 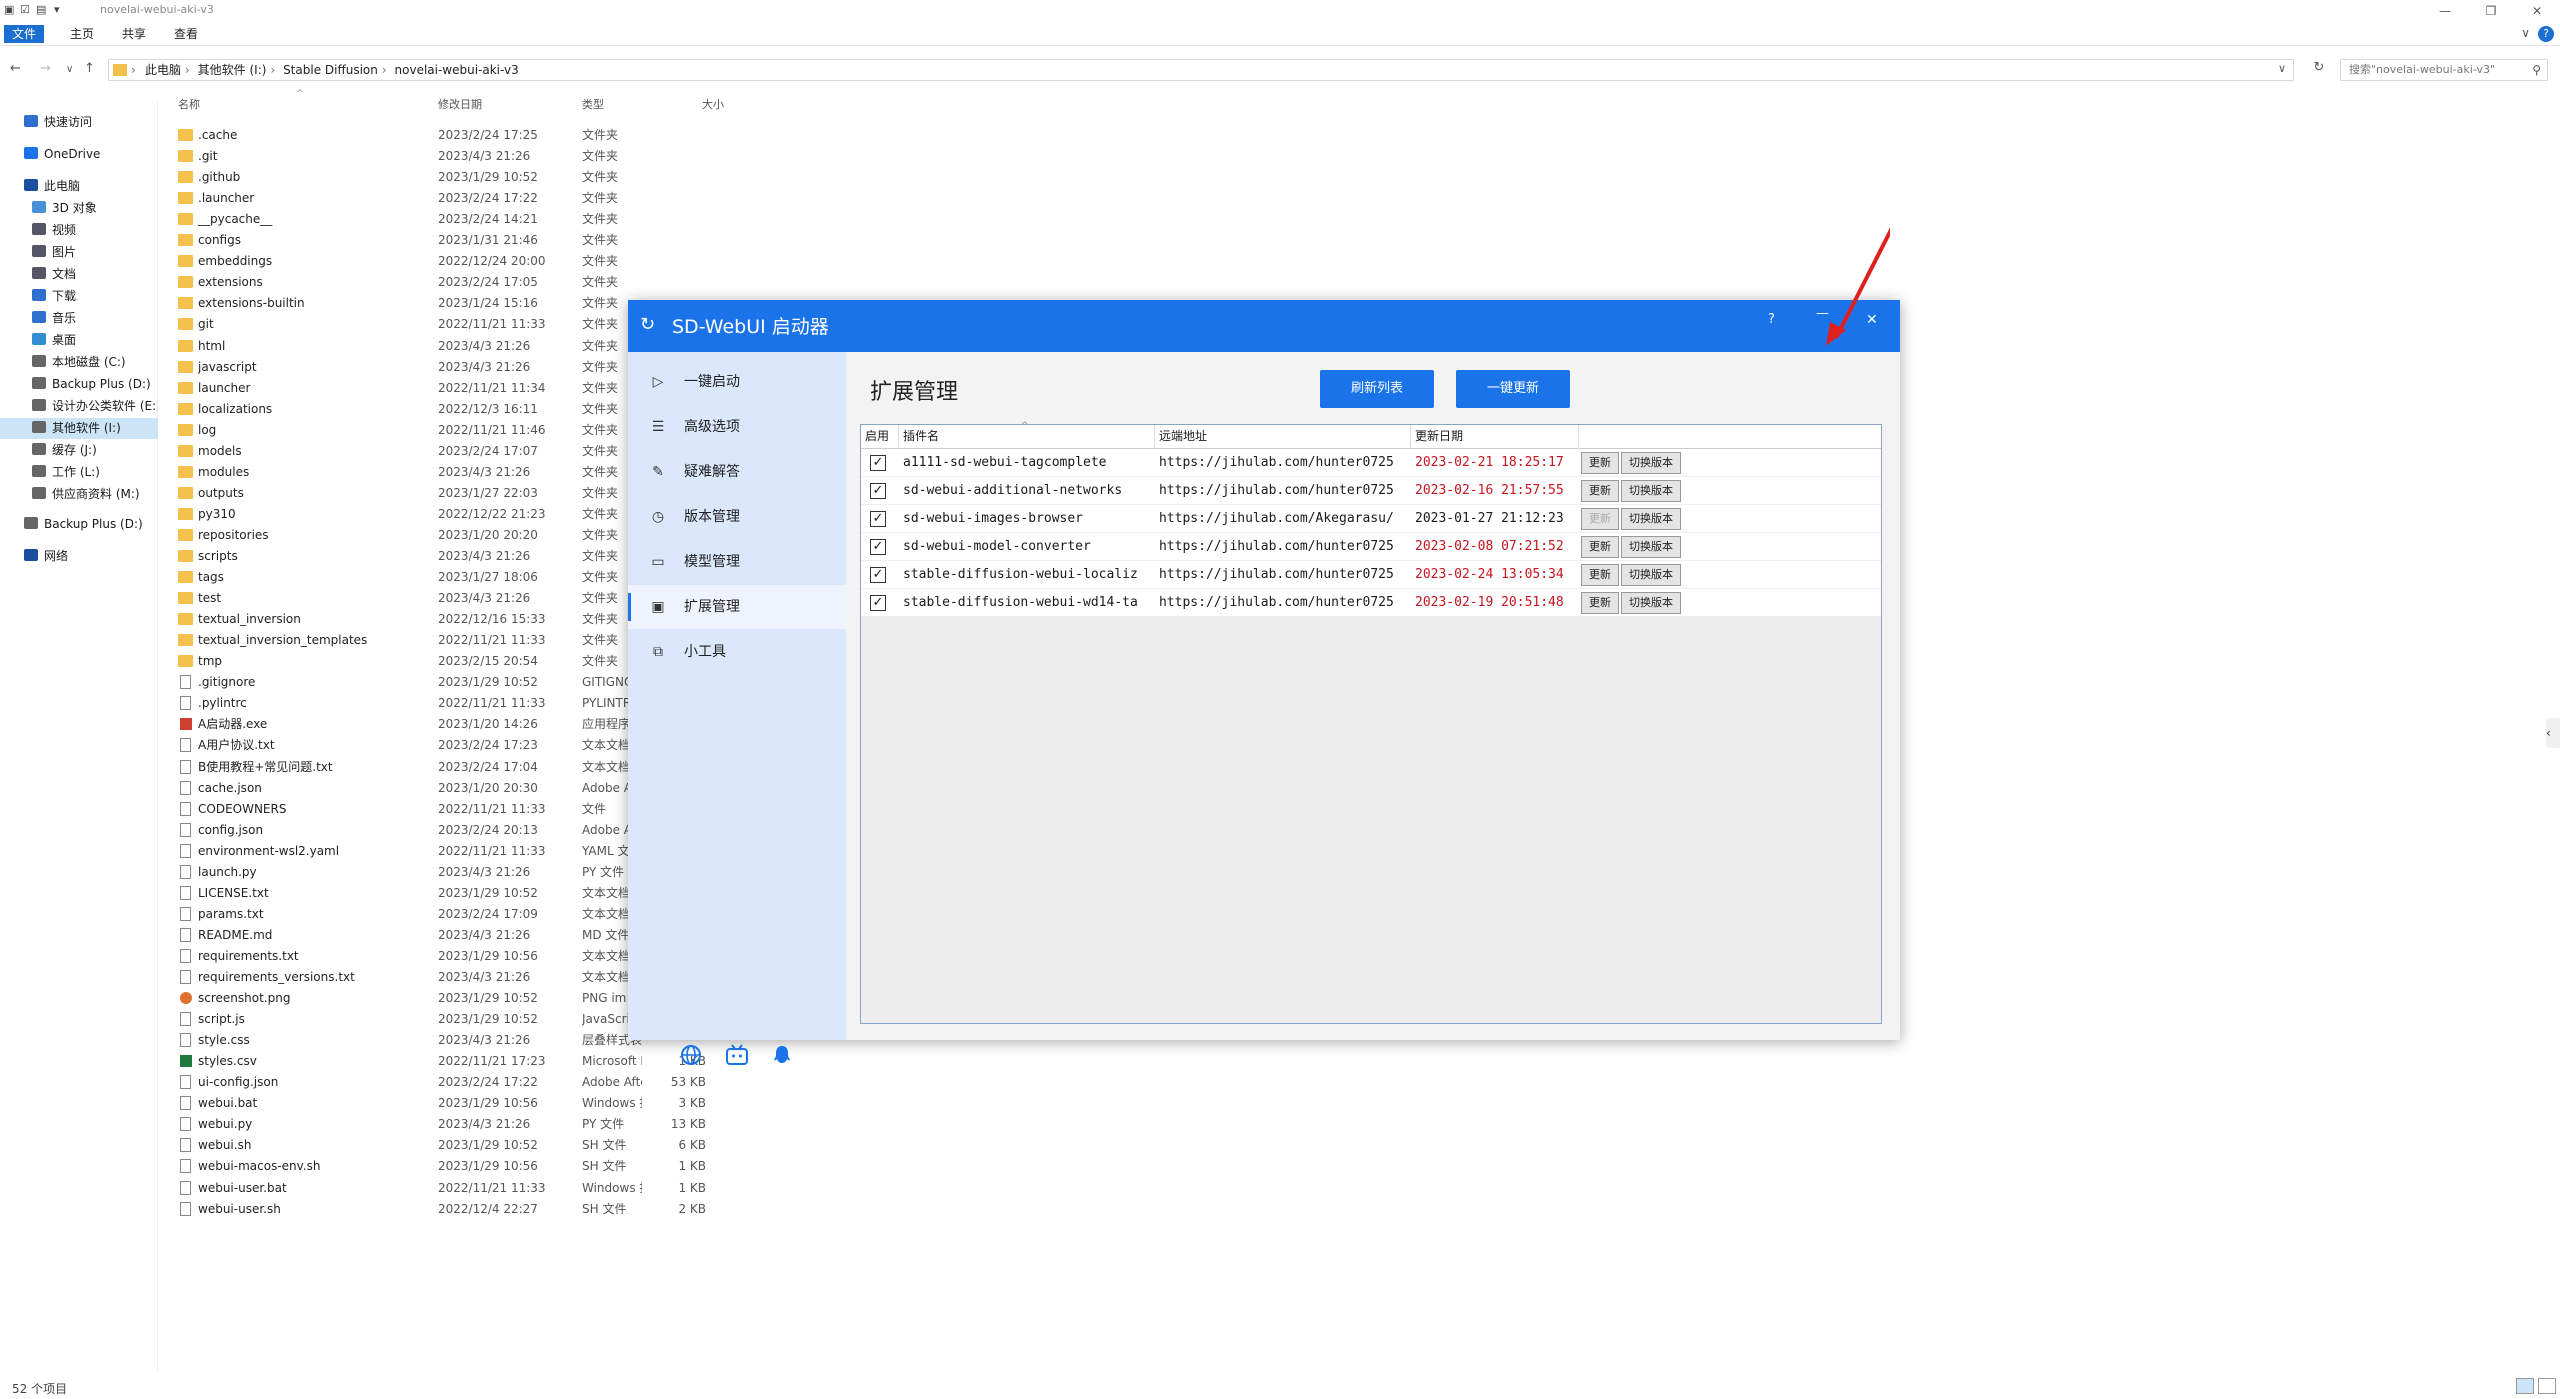 What do you see at coordinates (737, 562) in the screenshot?
I see `nav-item: ▭ 模型管理` at bounding box center [737, 562].